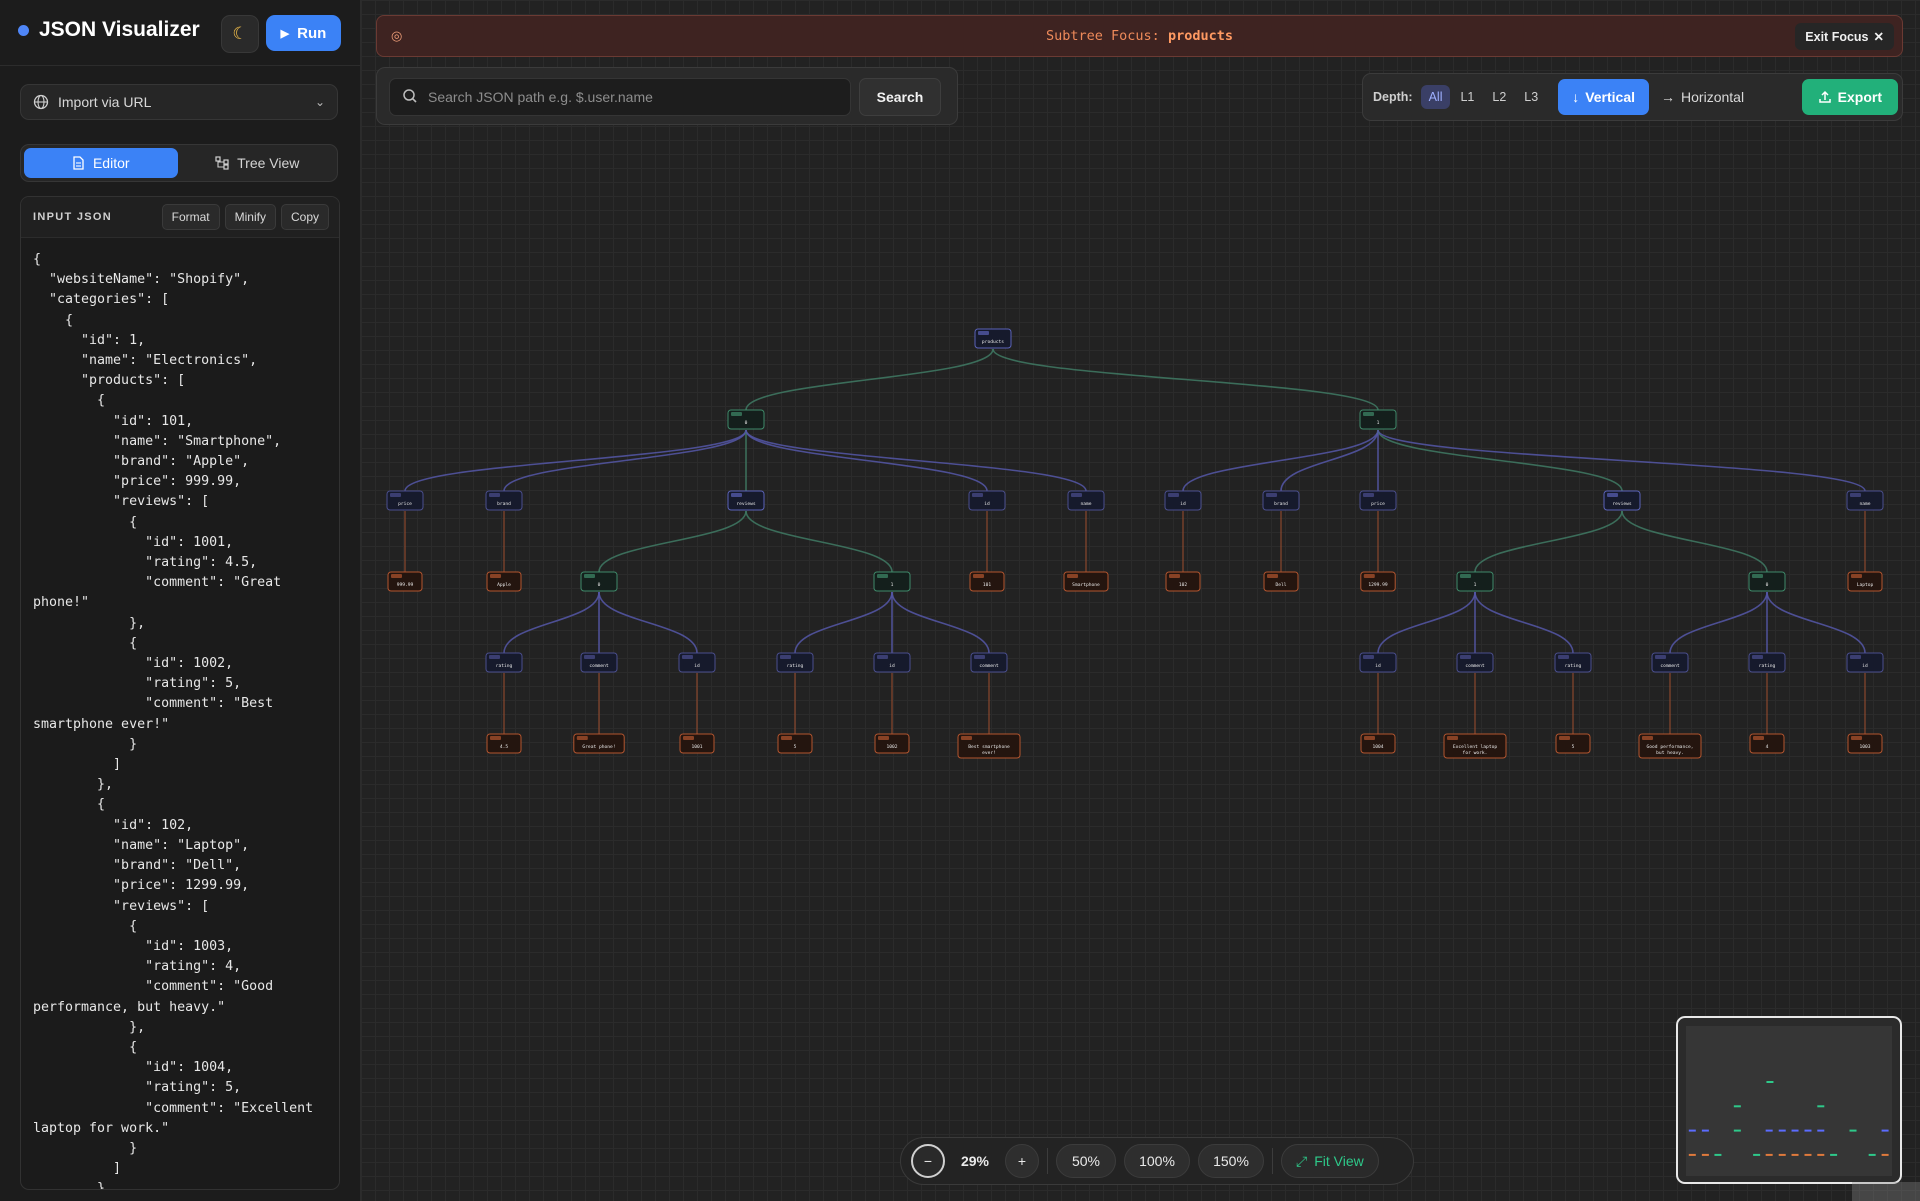  Describe the element at coordinates (1886, 1191) in the screenshot. I see `minimap-handle` at that location.